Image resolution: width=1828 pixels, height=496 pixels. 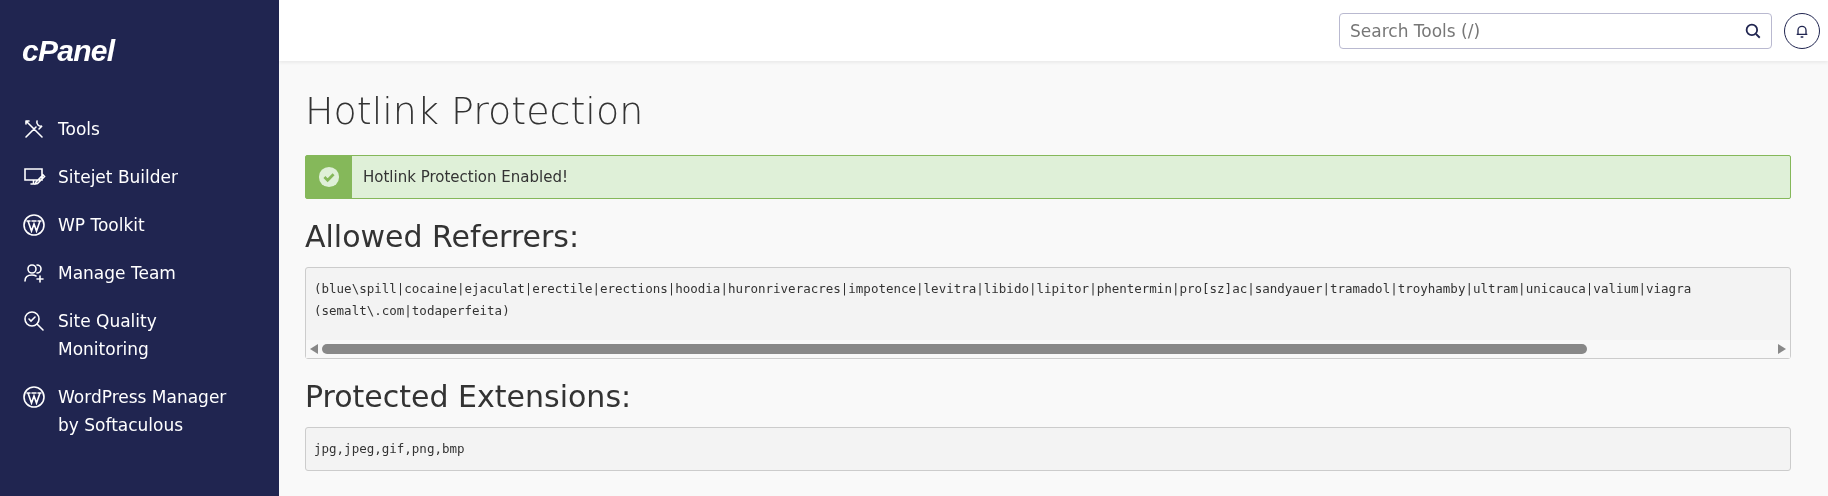 I want to click on check-circle-icon, so click(x=329, y=177).